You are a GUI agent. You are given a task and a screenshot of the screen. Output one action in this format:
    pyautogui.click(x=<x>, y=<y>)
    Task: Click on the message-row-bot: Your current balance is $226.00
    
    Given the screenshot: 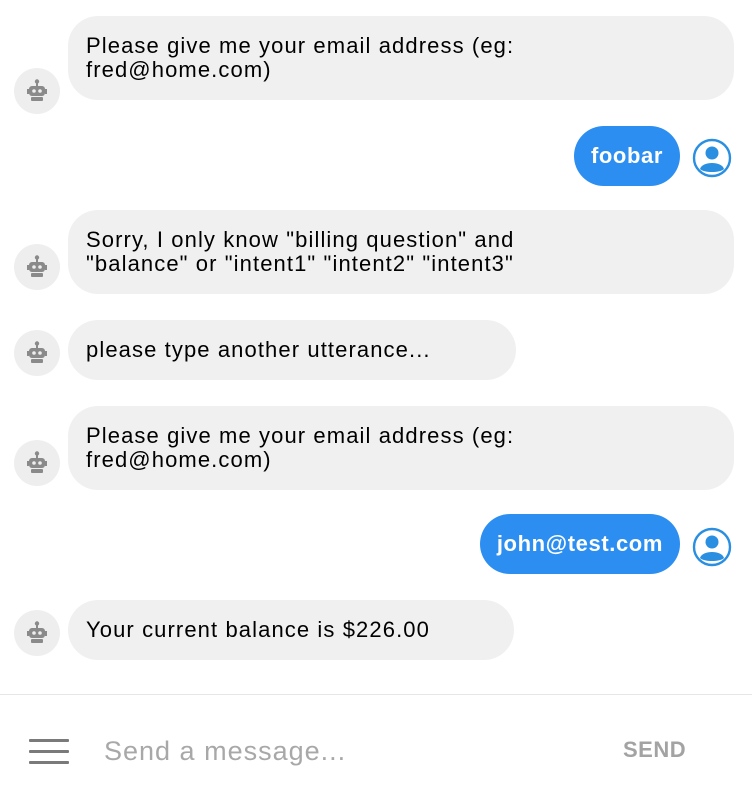 What is the action you would take?
    pyautogui.click(x=376, y=630)
    